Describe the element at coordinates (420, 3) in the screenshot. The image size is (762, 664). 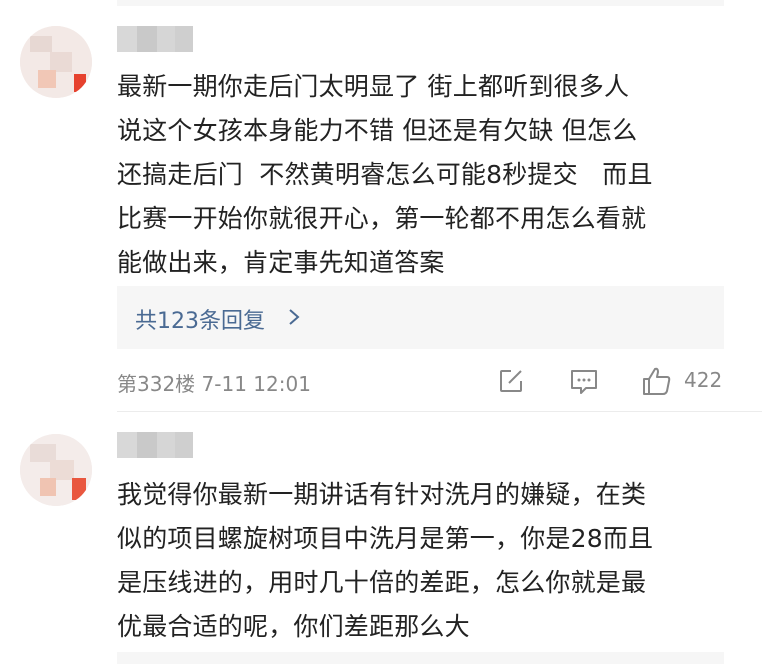
I see `previous-comment-panel` at that location.